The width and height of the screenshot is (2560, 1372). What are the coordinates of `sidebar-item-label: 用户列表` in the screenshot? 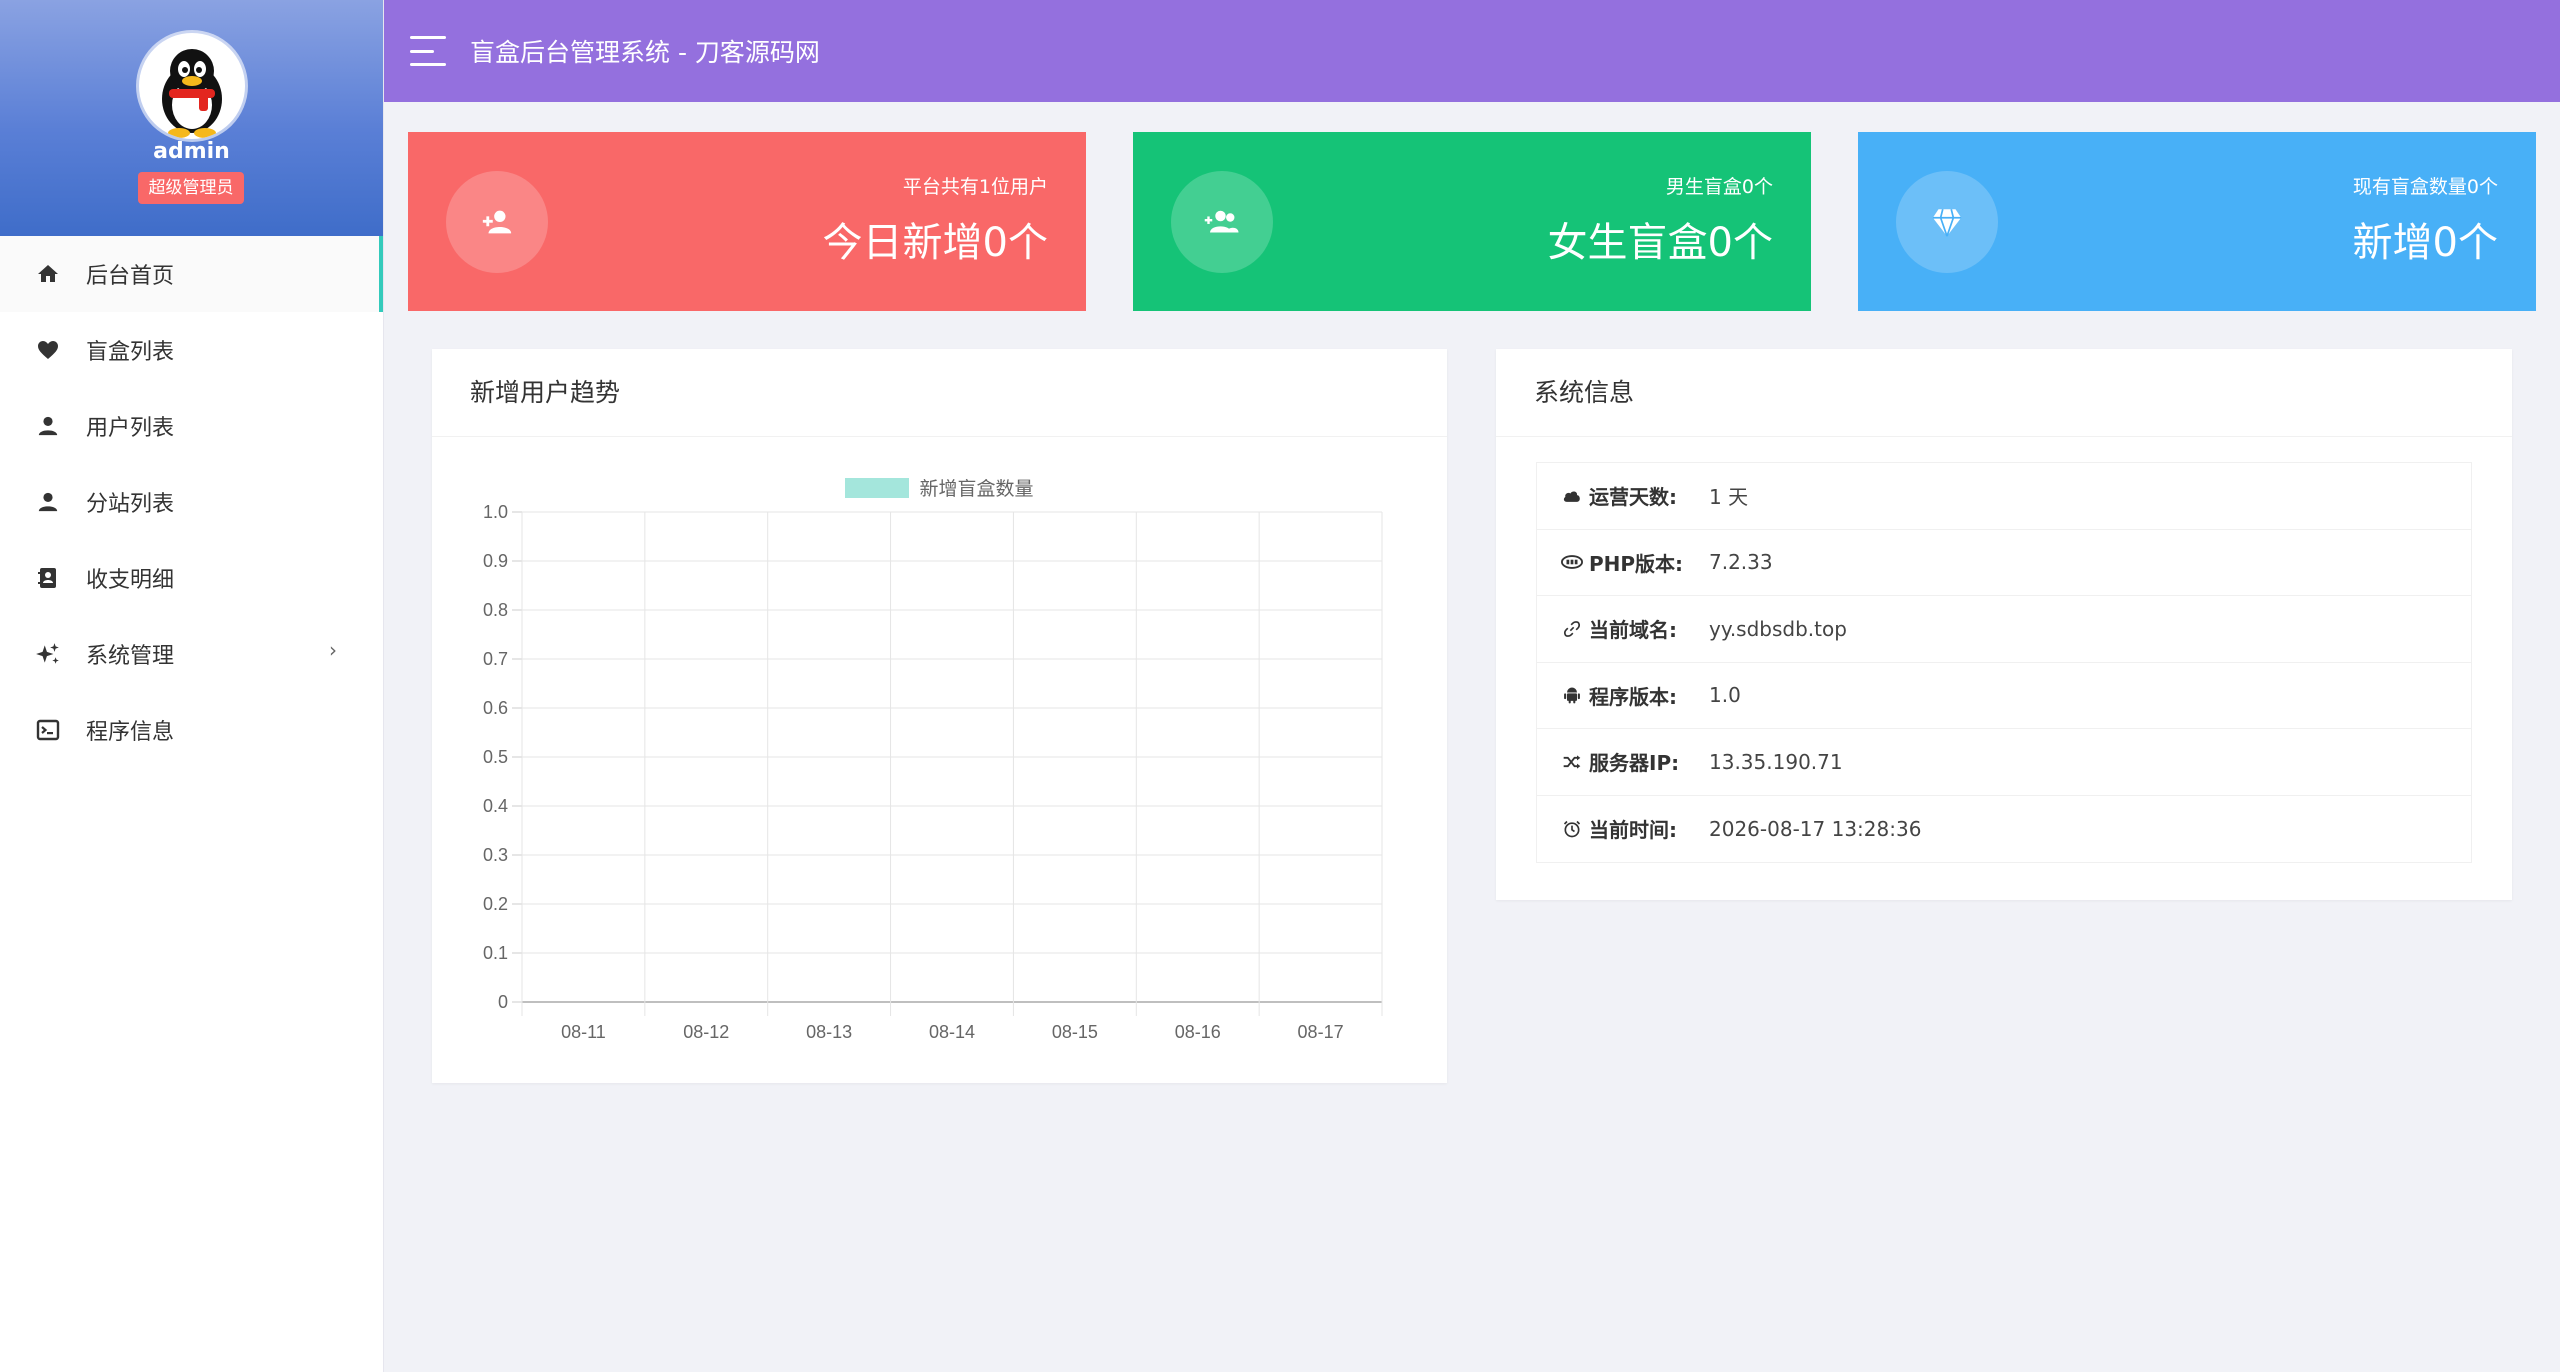 It's located at (130, 428).